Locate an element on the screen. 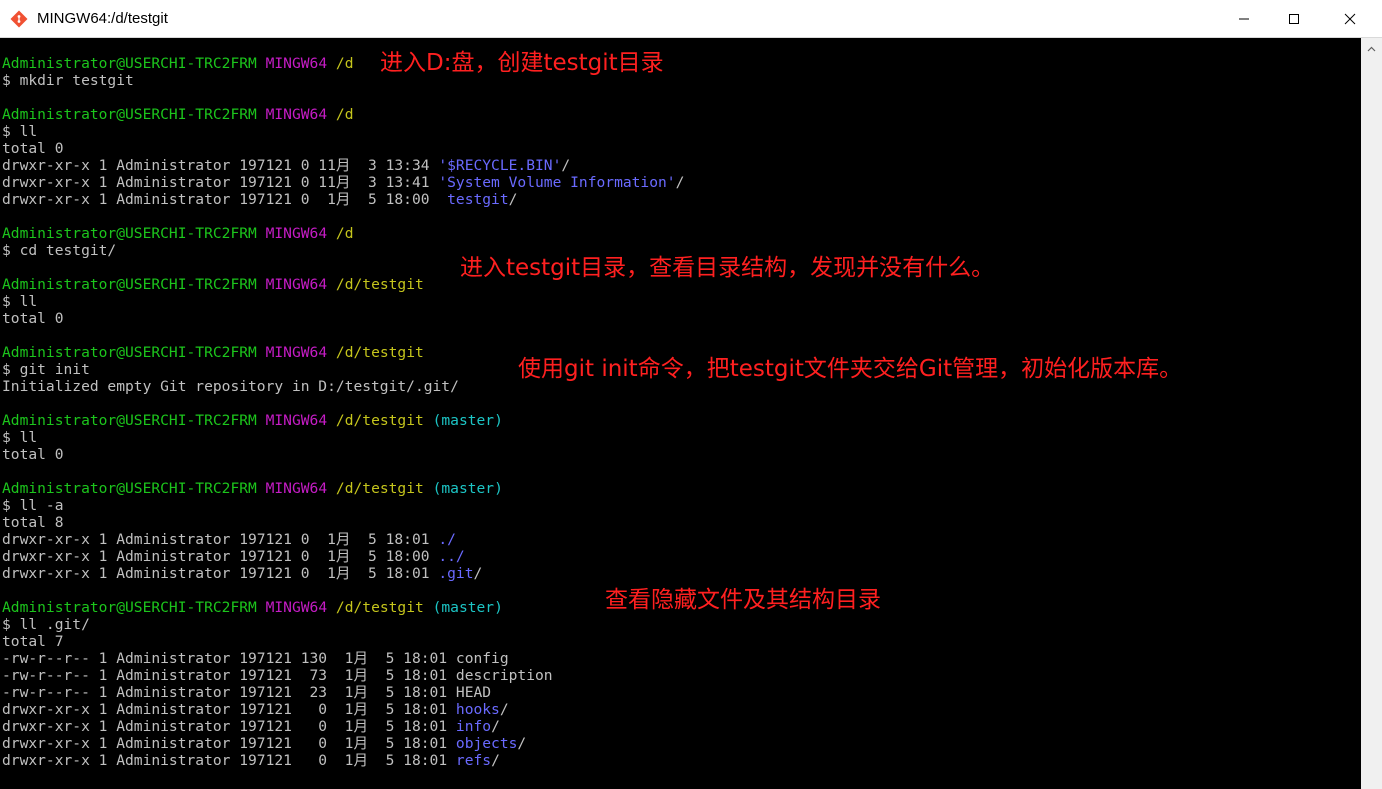 The width and height of the screenshot is (1382, 789). scroll-up-button is located at coordinates (1371, 46).